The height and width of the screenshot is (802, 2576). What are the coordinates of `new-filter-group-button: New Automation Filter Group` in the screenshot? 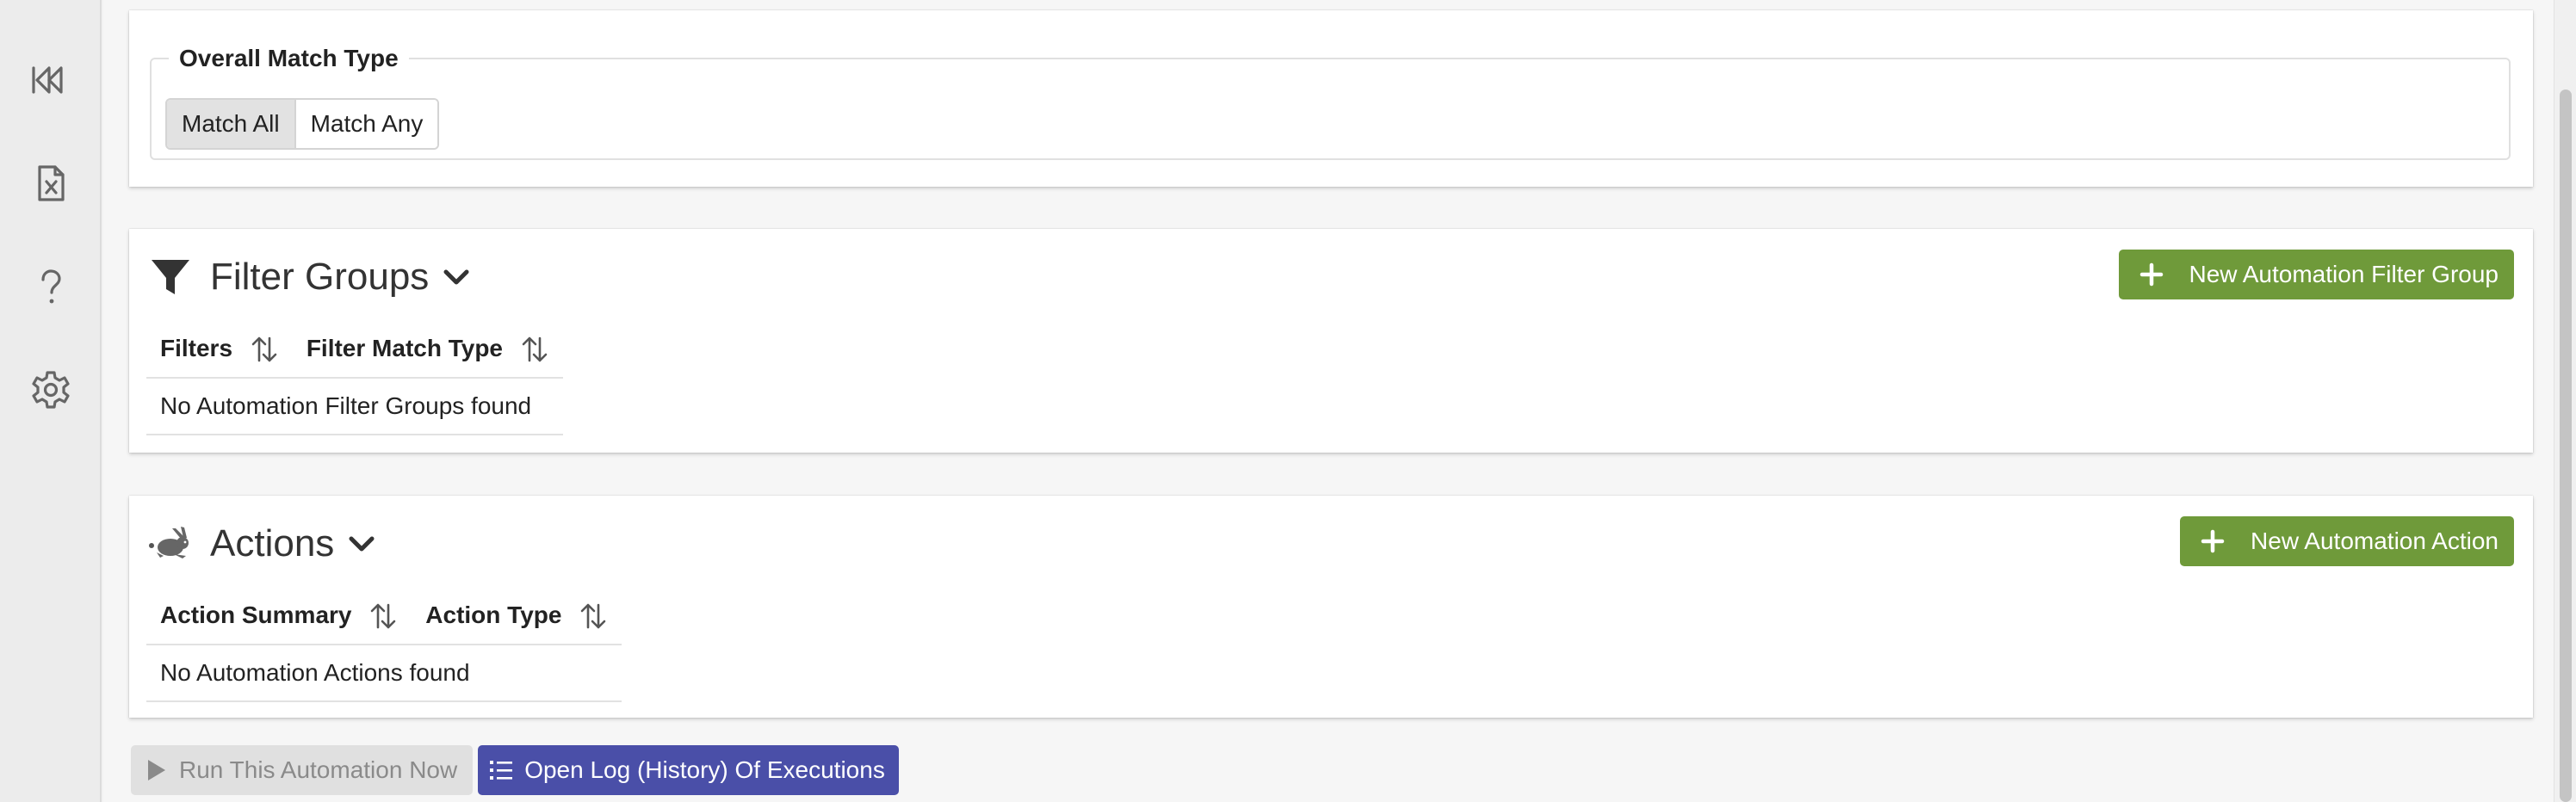 It's located at (2316, 274).